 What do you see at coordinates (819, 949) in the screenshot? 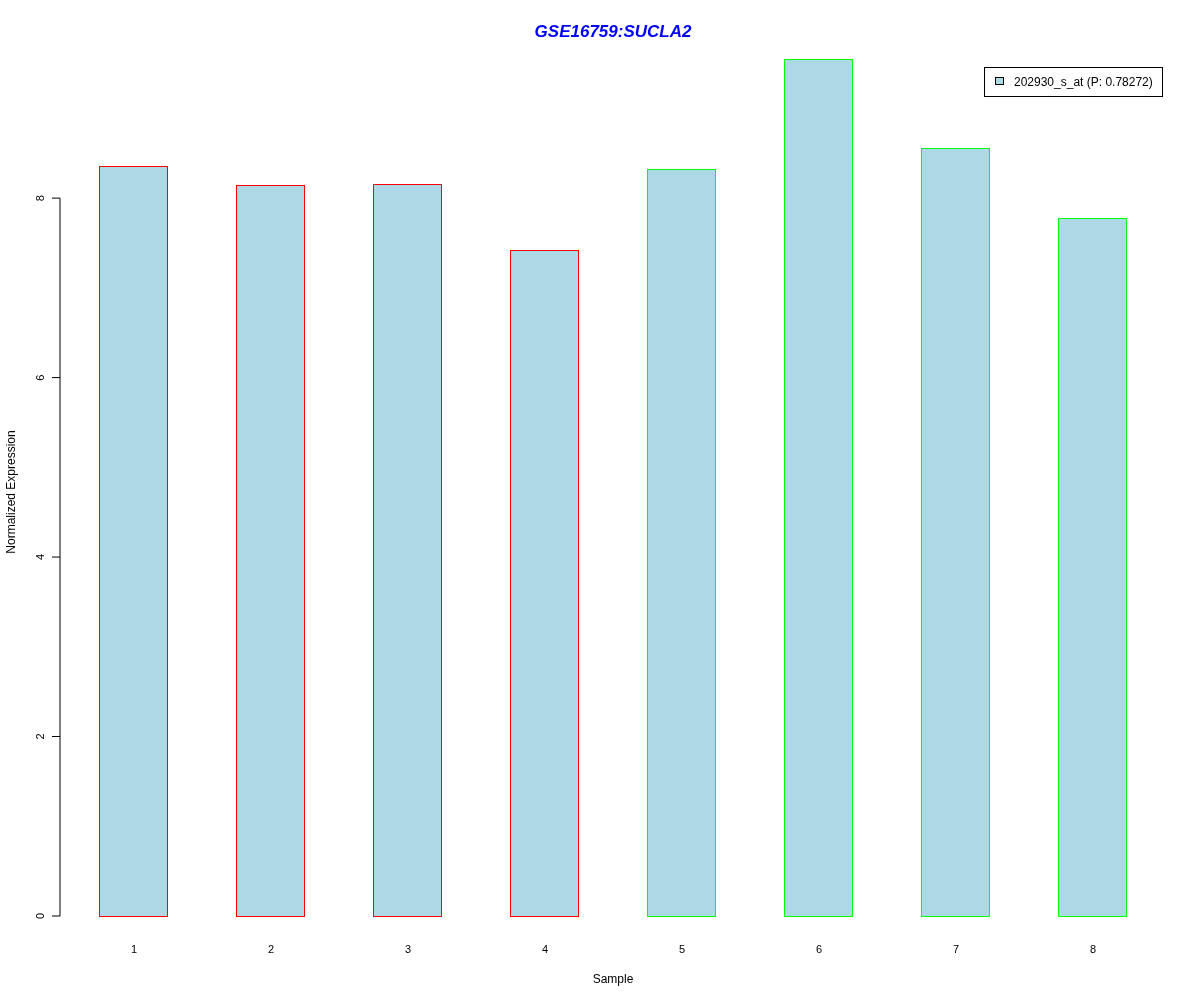
I see `x-tick-label: 6` at bounding box center [819, 949].